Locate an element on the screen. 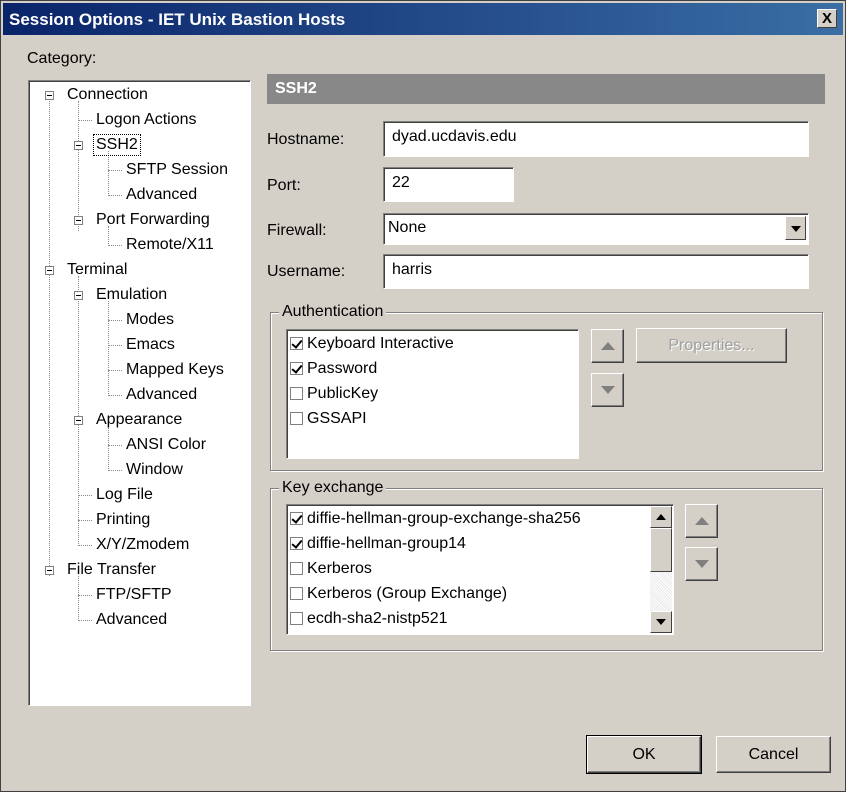 This screenshot has height=794, width=848. section-header: SSH2 is located at coordinates (546, 89).